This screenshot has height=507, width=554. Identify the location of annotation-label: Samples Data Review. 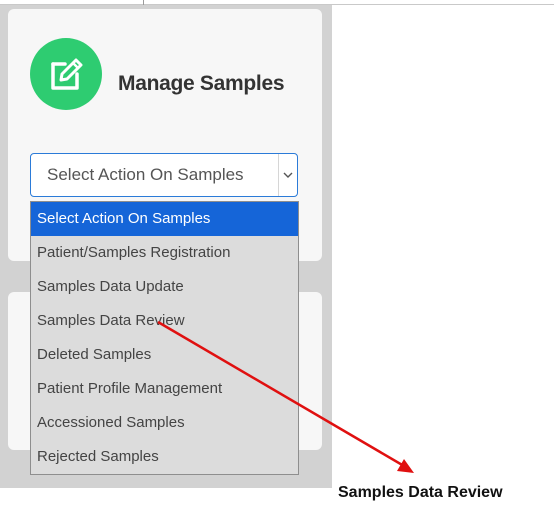
(420, 492).